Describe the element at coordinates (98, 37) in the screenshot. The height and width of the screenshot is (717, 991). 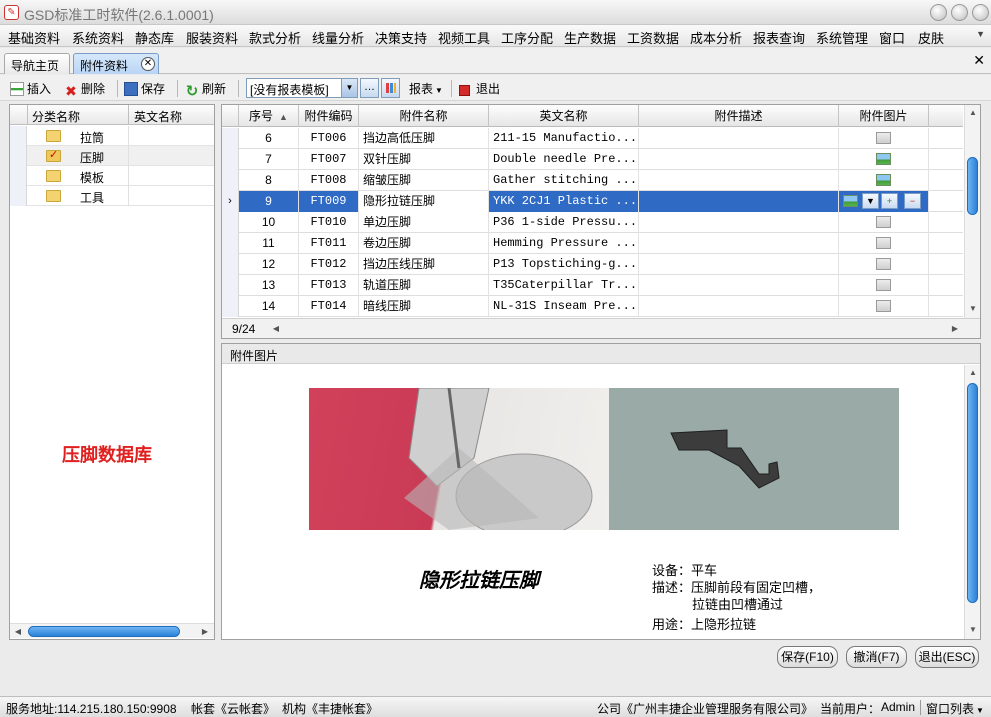
I see `menu-system-data: 系统资料` at that location.